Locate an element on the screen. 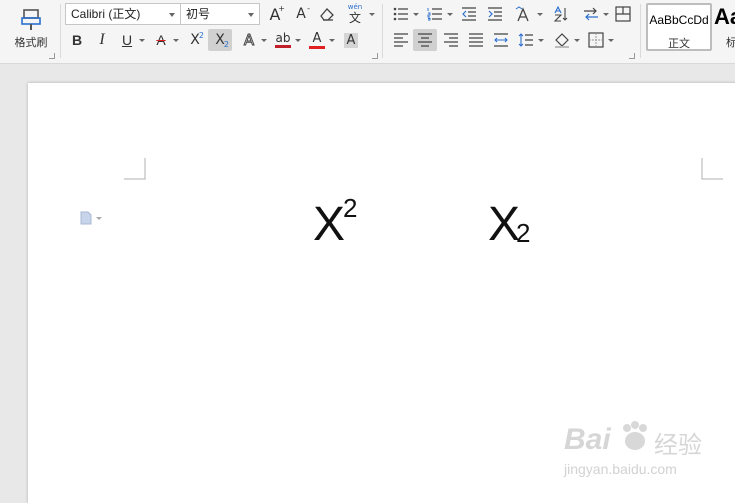 The height and width of the screenshot is (503, 735). align-right-button is located at coordinates (451, 40).